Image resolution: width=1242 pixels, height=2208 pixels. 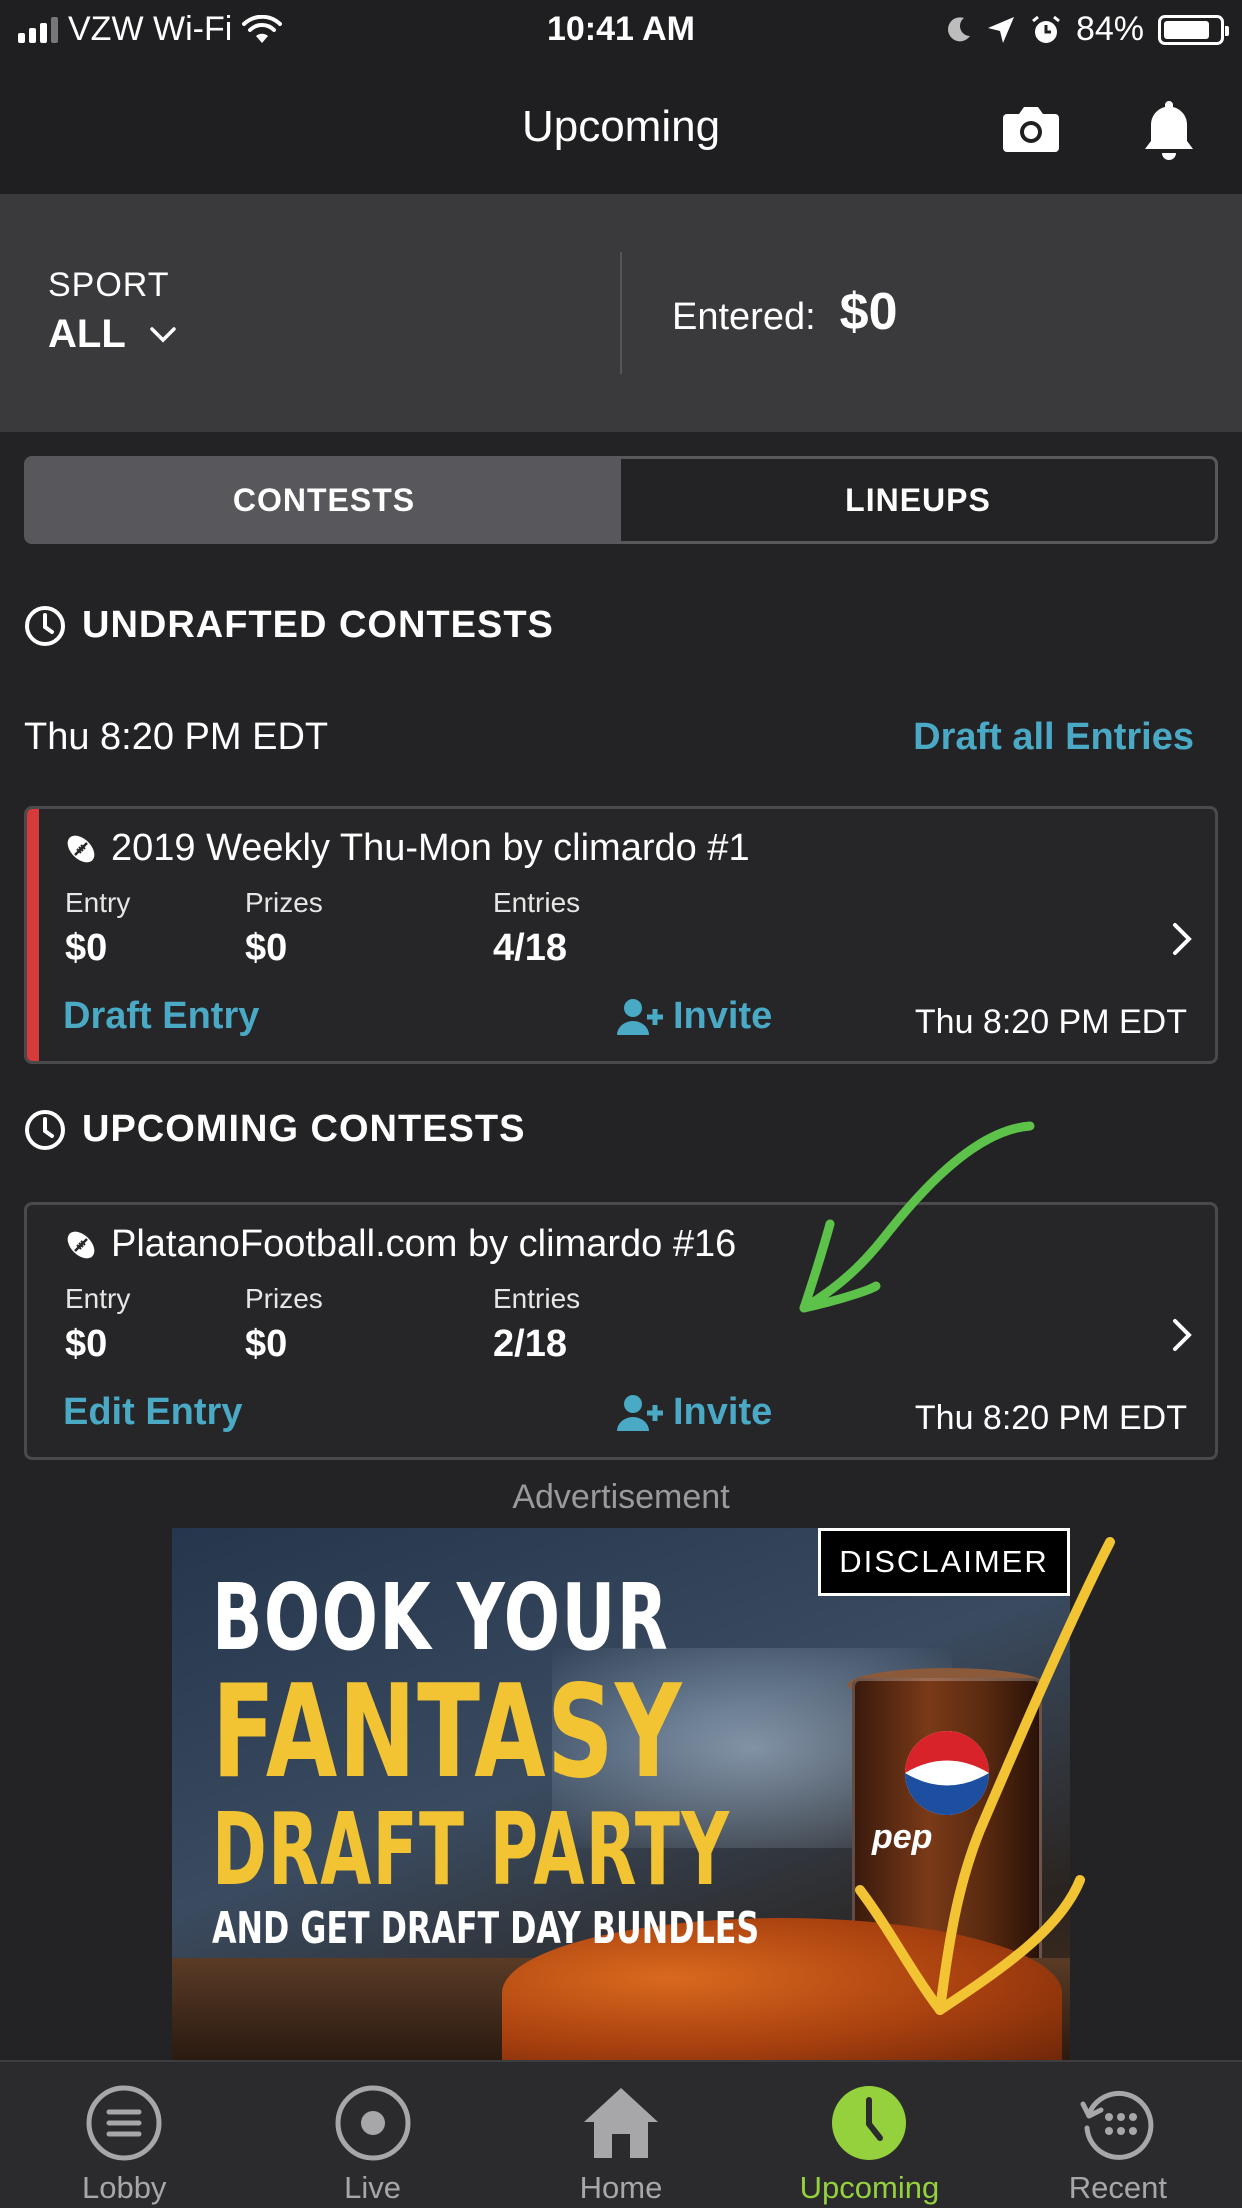 I want to click on battery-percent: 84%, so click(x=1109, y=29).